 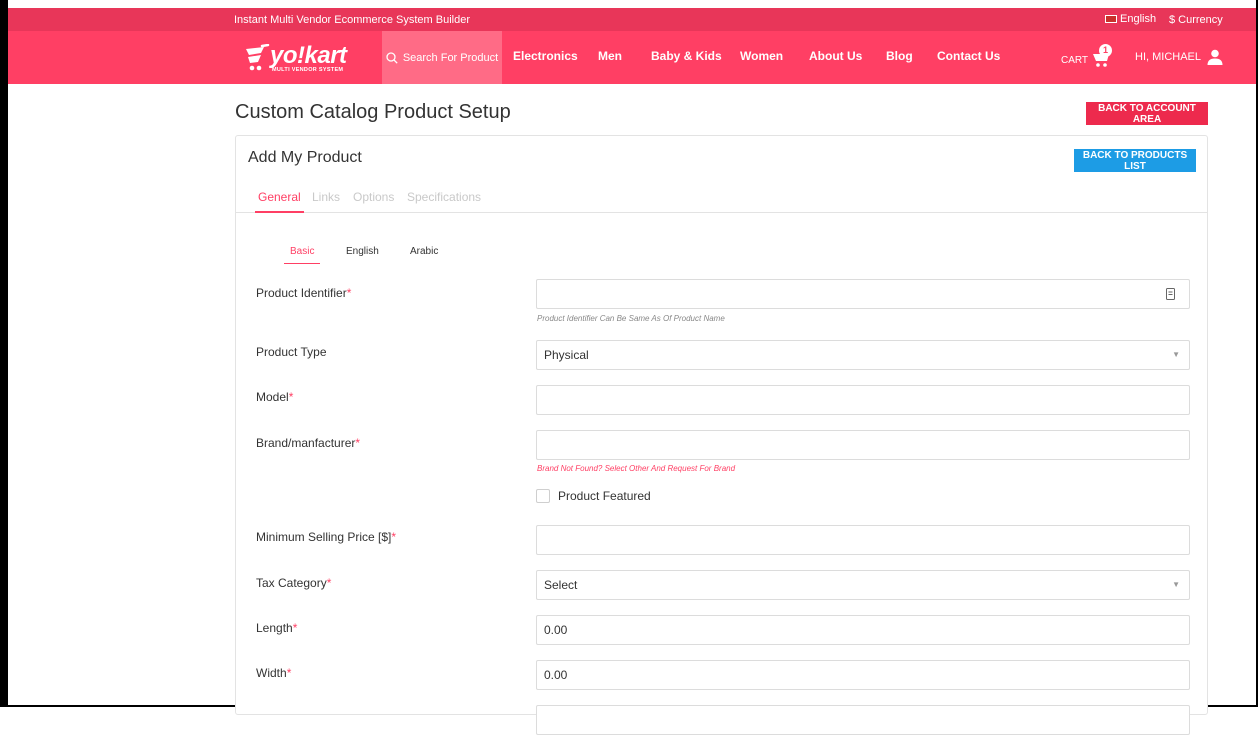 I want to click on model-input, so click(x=863, y=400).